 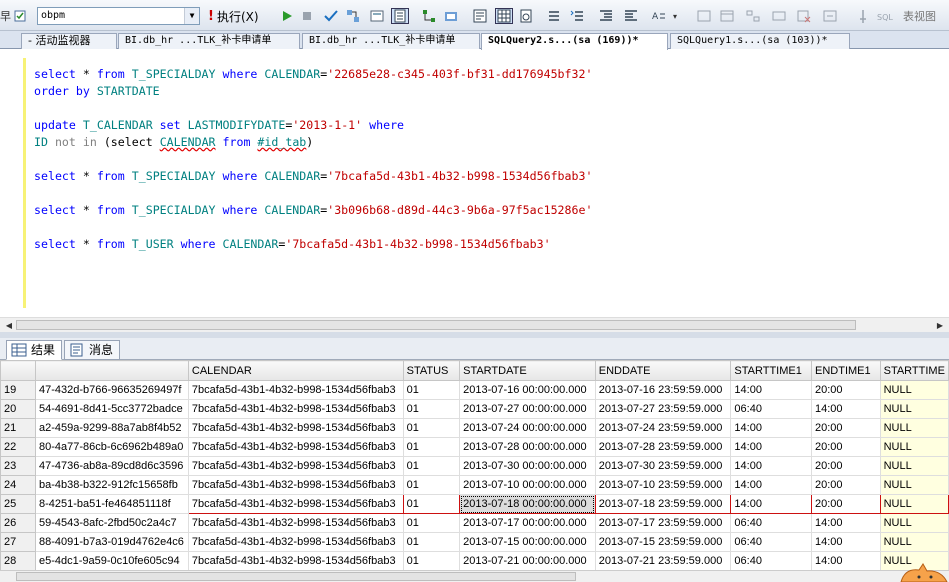 What do you see at coordinates (663, 485) in the screenshot?
I see `table-cell: 2013-07-10 23:59:59.000` at bounding box center [663, 485].